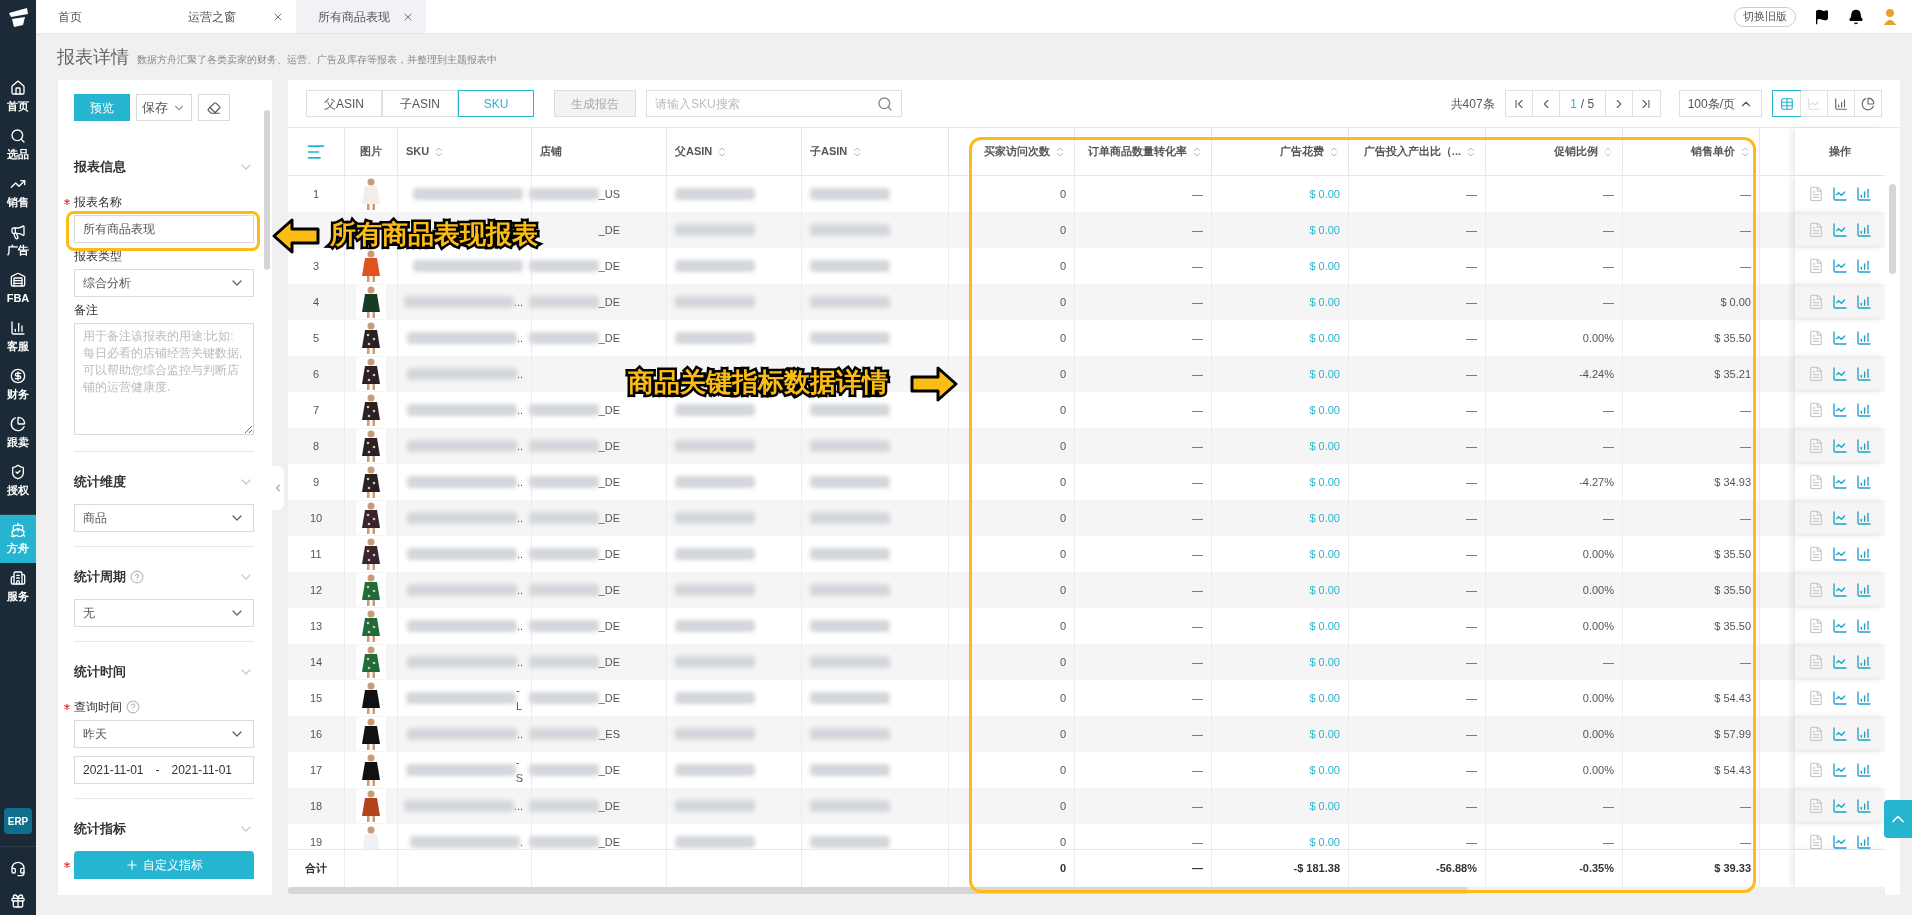  What do you see at coordinates (18, 385) in the screenshot?
I see `sidebar-item: 财务` at bounding box center [18, 385].